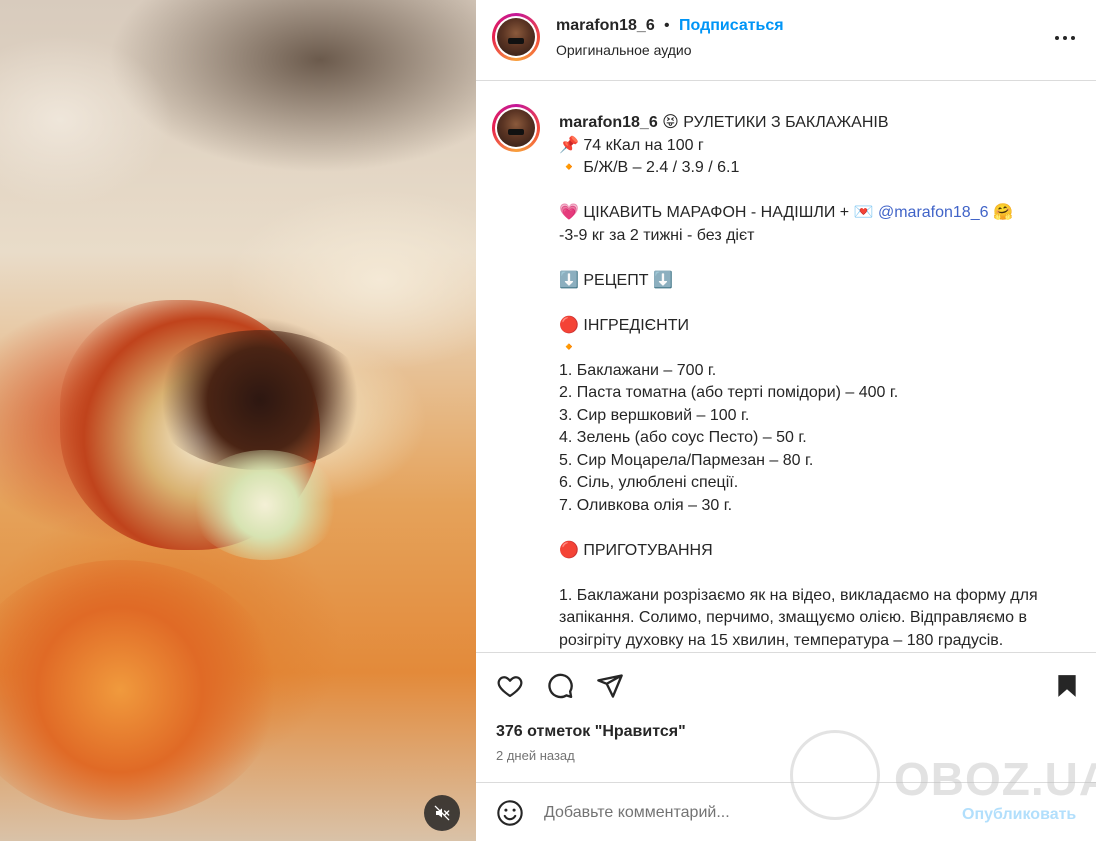 The height and width of the screenshot is (841, 1096). Describe the element at coordinates (636, 550) in the screenshot. I see `caption-line: 🔴 ПРИГОТУВАННЯ` at that location.